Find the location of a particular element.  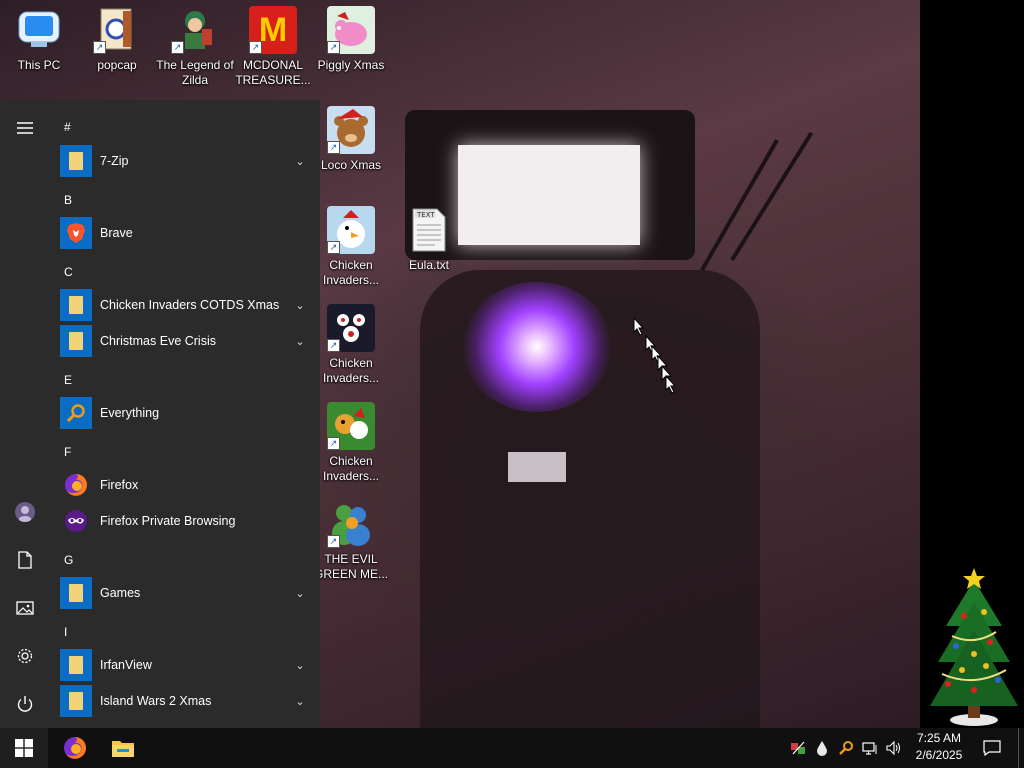

desktop-icon-piggly-xmas: ↗ Piggly Xmas is located at coordinates (351, 39).